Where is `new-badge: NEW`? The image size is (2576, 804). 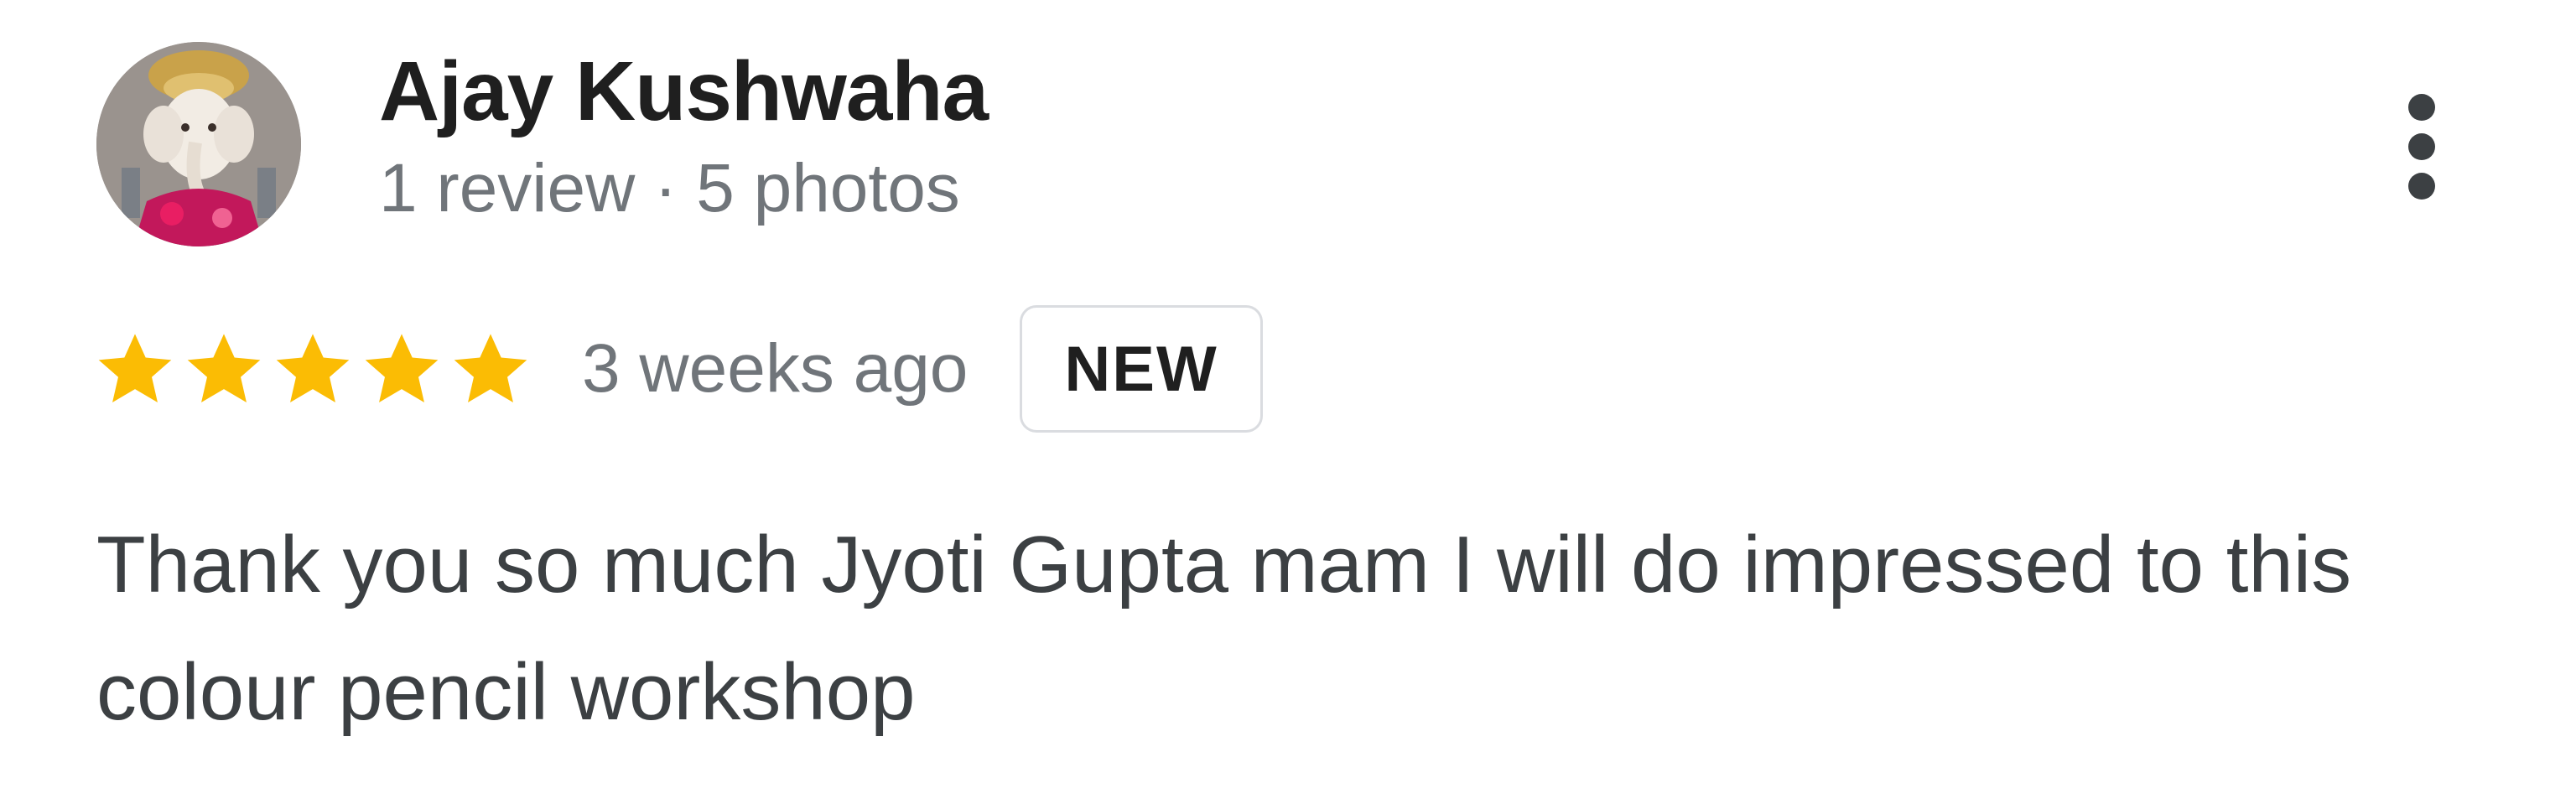 new-badge: NEW is located at coordinates (1141, 369).